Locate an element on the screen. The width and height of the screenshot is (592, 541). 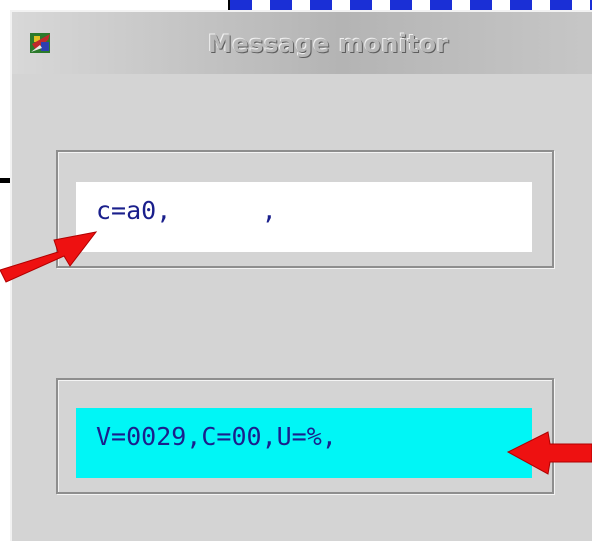
bottom-message-value: V=0029,C=00,U=%, is located at coordinates (216, 436).